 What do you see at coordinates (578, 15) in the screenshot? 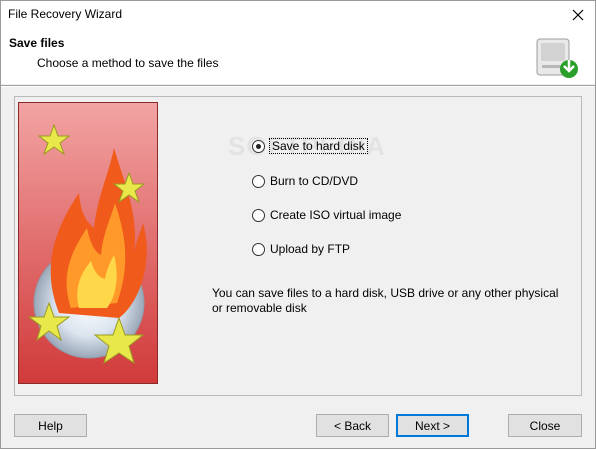
I see `close-icon` at bounding box center [578, 15].